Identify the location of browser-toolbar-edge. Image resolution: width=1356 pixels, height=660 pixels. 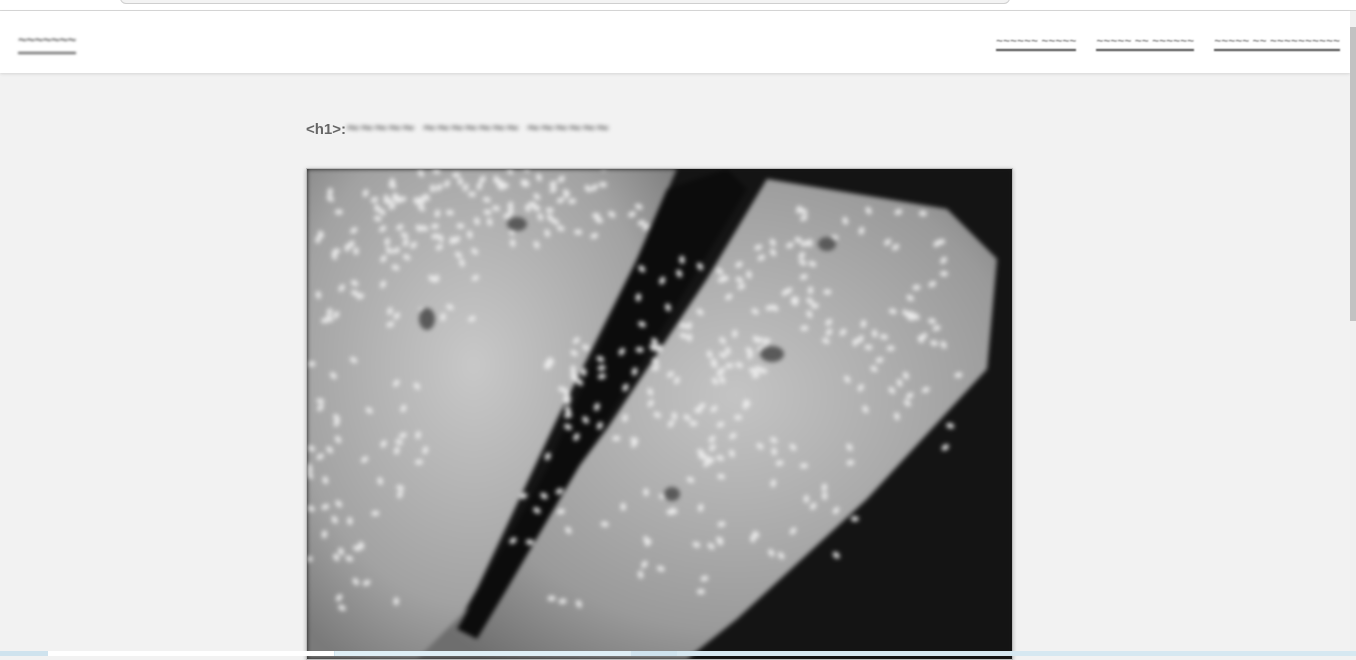
(678, 5).